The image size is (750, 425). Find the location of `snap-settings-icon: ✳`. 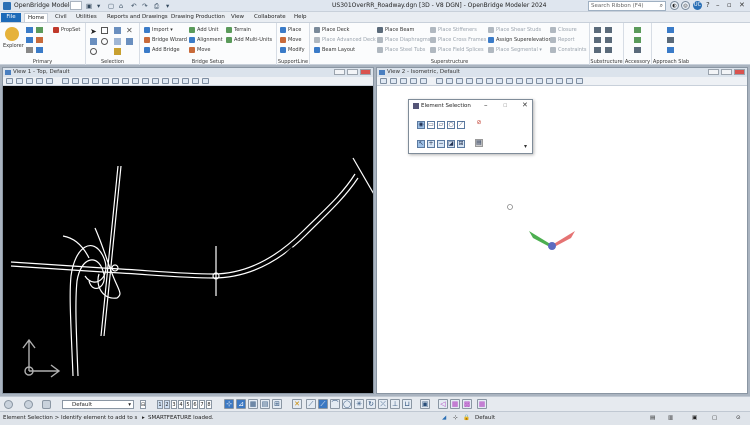

snap-settings-icon: ✳ is located at coordinates (359, 404).